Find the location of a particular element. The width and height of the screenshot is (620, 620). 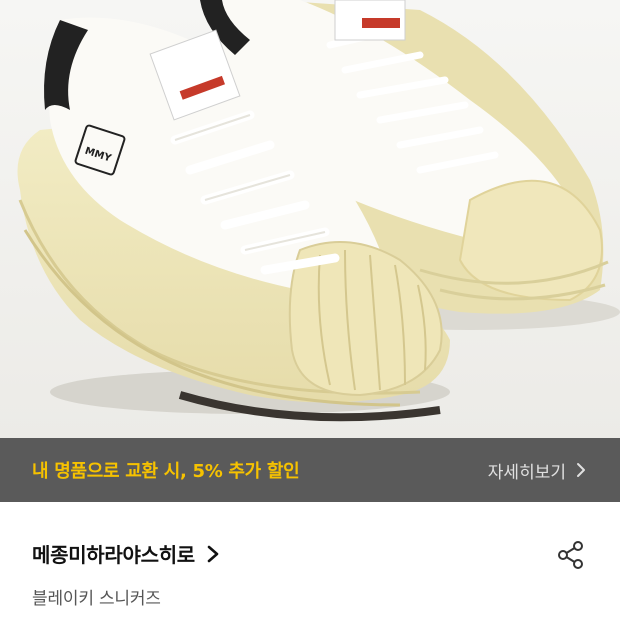

details-link-label: 자세히보기 is located at coordinates (526, 472).